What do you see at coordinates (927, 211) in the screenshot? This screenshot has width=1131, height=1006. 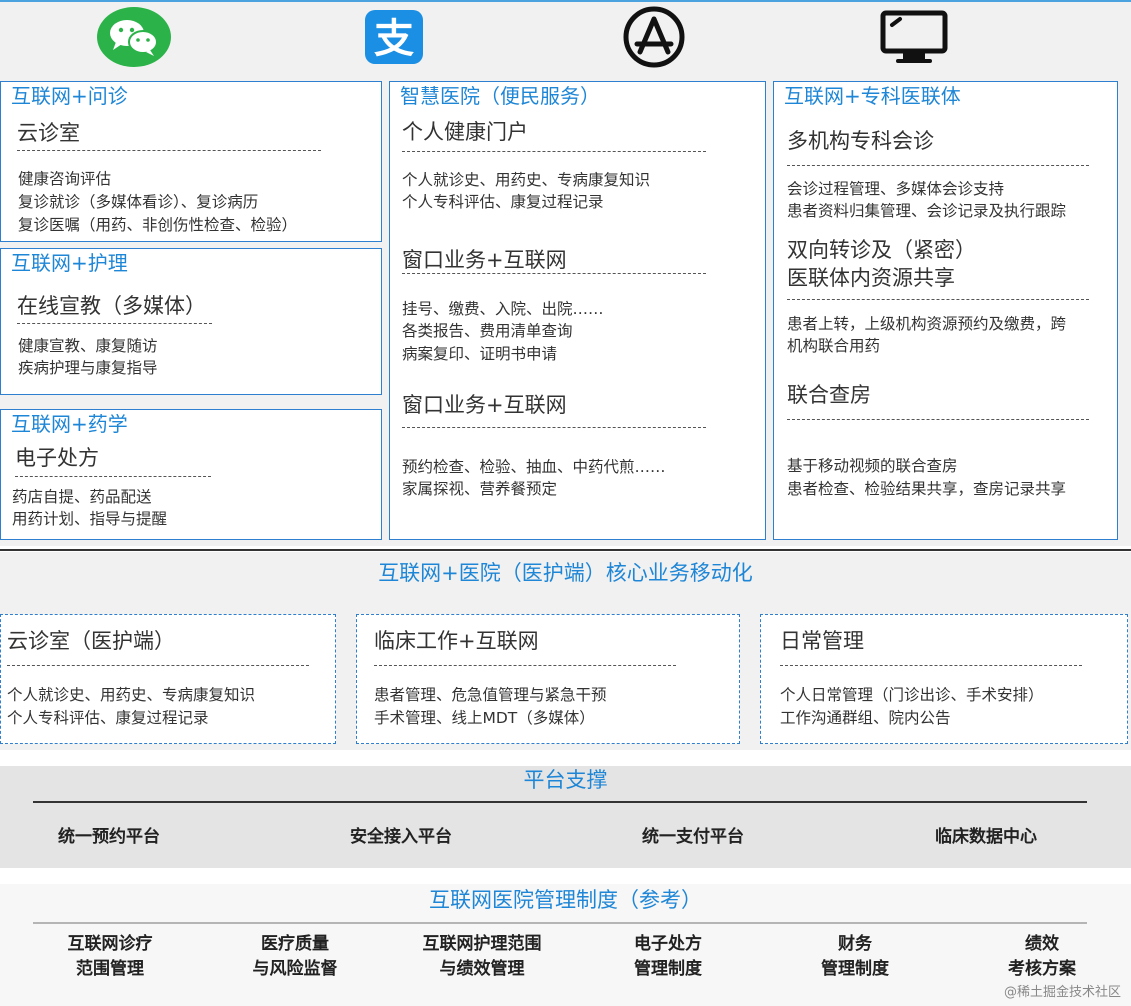 I see `desc-line: 患者资料归集管理、会诊记录及执行跟踪` at bounding box center [927, 211].